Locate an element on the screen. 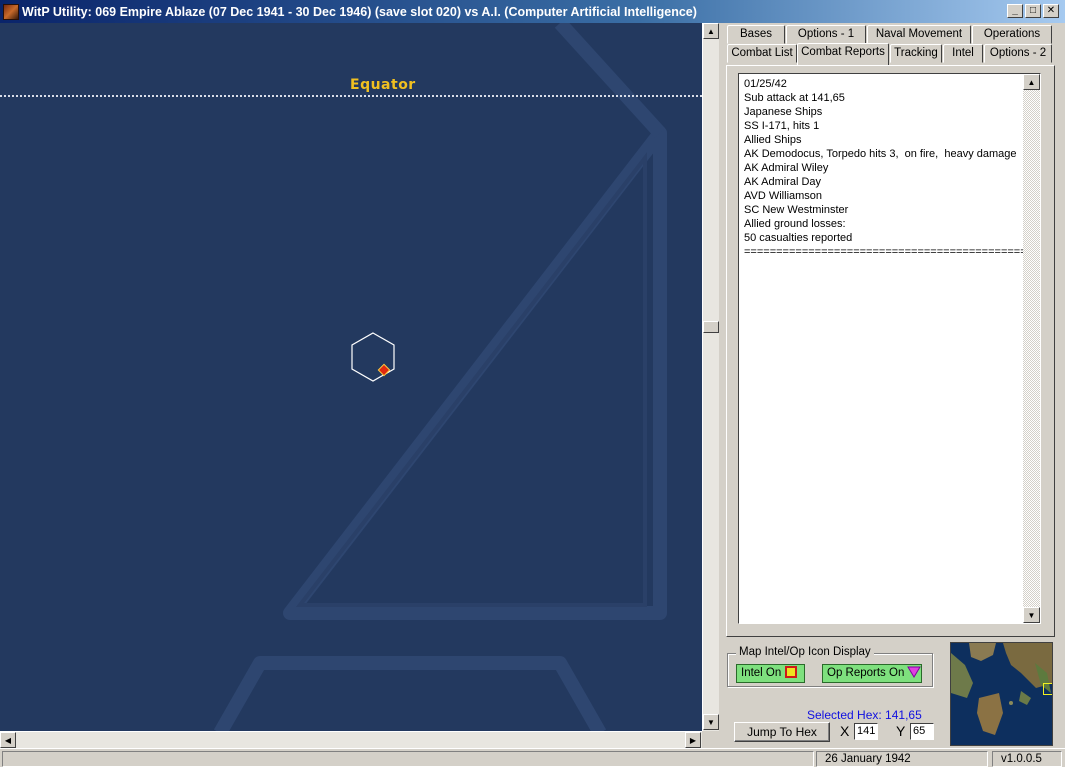 This screenshot has height=767, width=1065. map-vertical-scrollbar: ▲ ▼ is located at coordinates (710, 377).